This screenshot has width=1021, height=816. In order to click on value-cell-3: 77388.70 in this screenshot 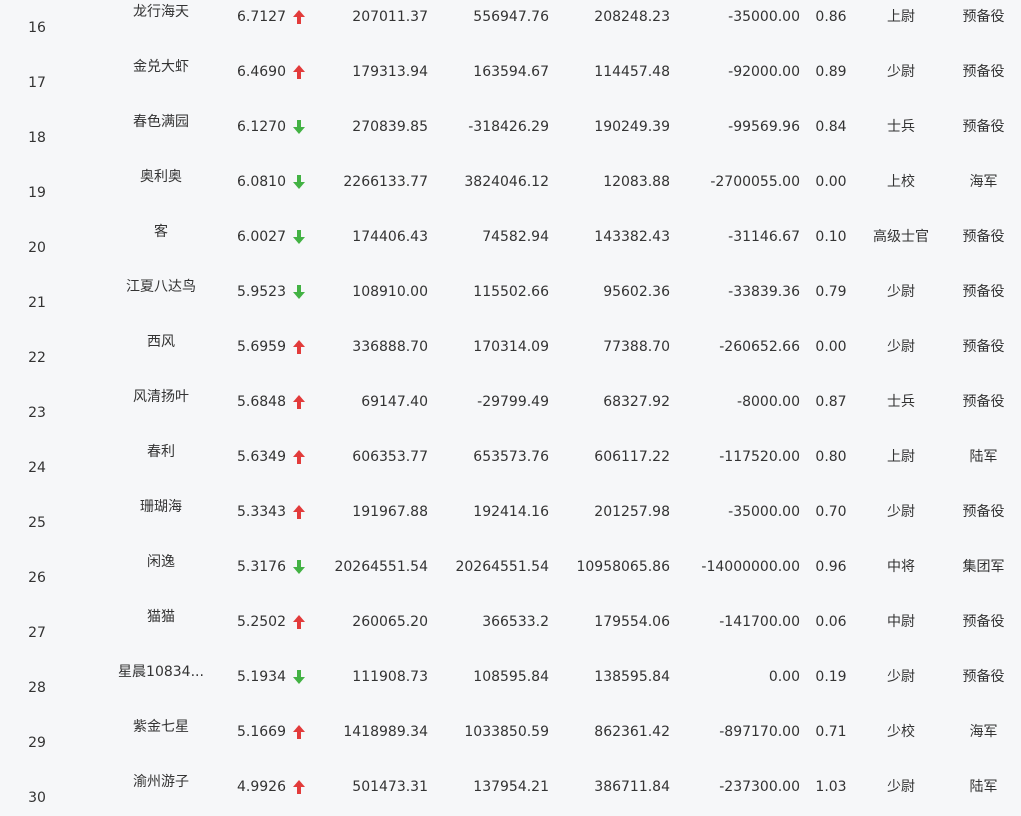, I will do `click(636, 347)`.